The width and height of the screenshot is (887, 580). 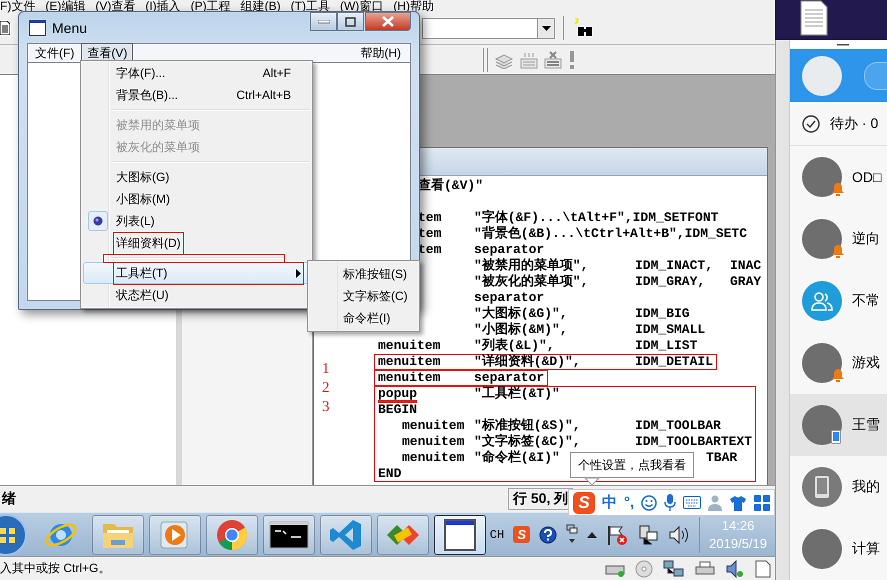 I want to click on annotation-number: 3, so click(x=326, y=407).